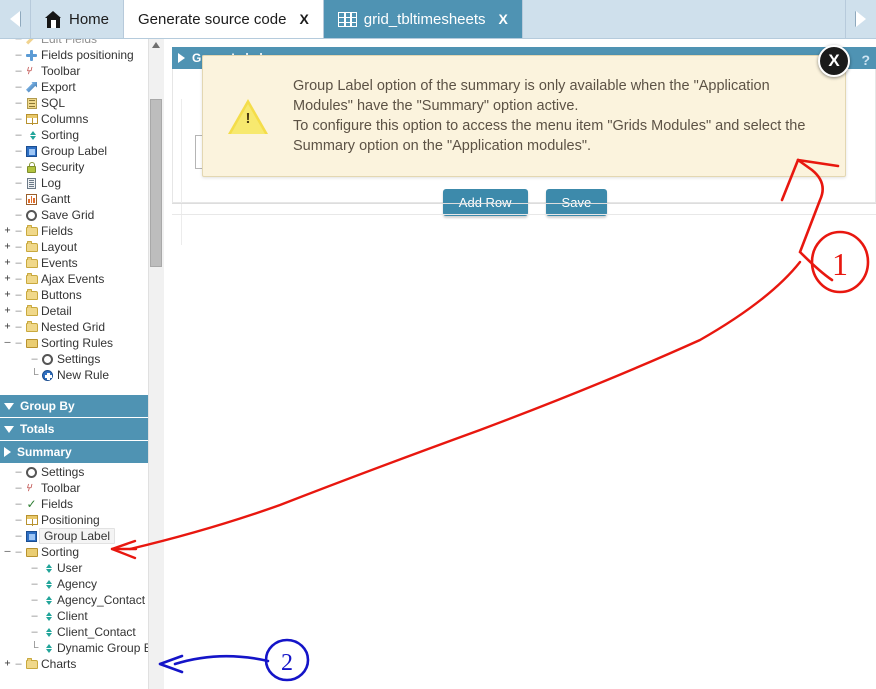  I want to click on tree-item-label: New Rule, so click(83, 375).